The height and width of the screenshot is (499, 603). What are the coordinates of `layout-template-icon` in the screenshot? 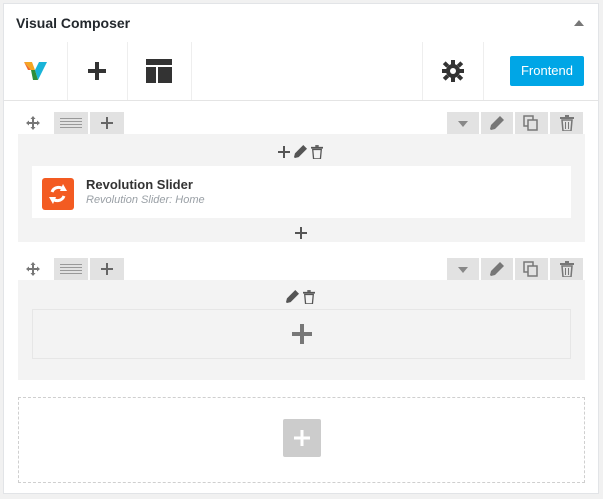 It's located at (159, 71).